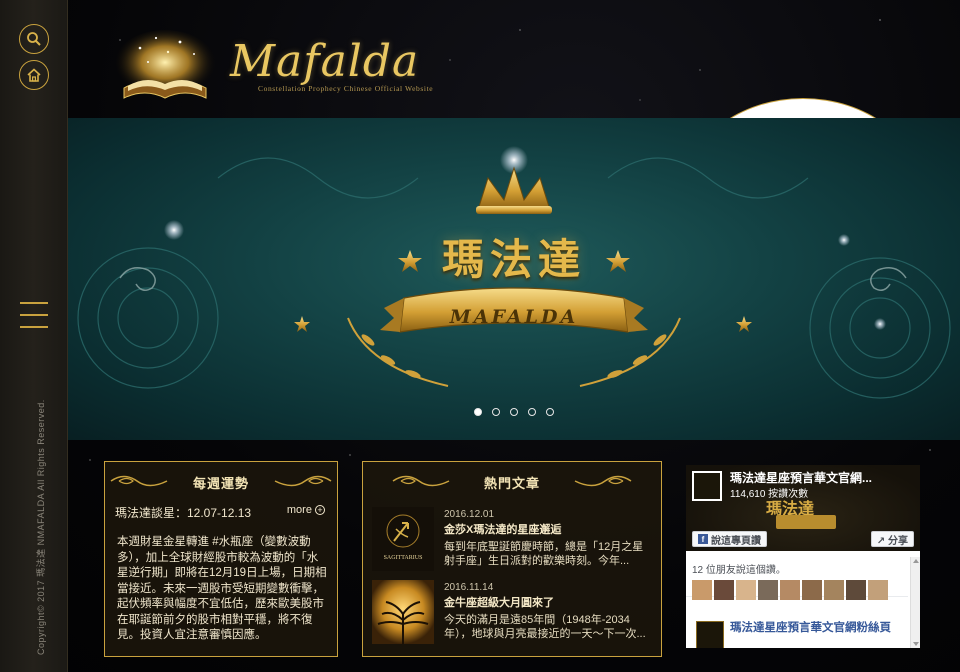 The image size is (960, 672). I want to click on hamburger-menu-icon, so click(34, 315).